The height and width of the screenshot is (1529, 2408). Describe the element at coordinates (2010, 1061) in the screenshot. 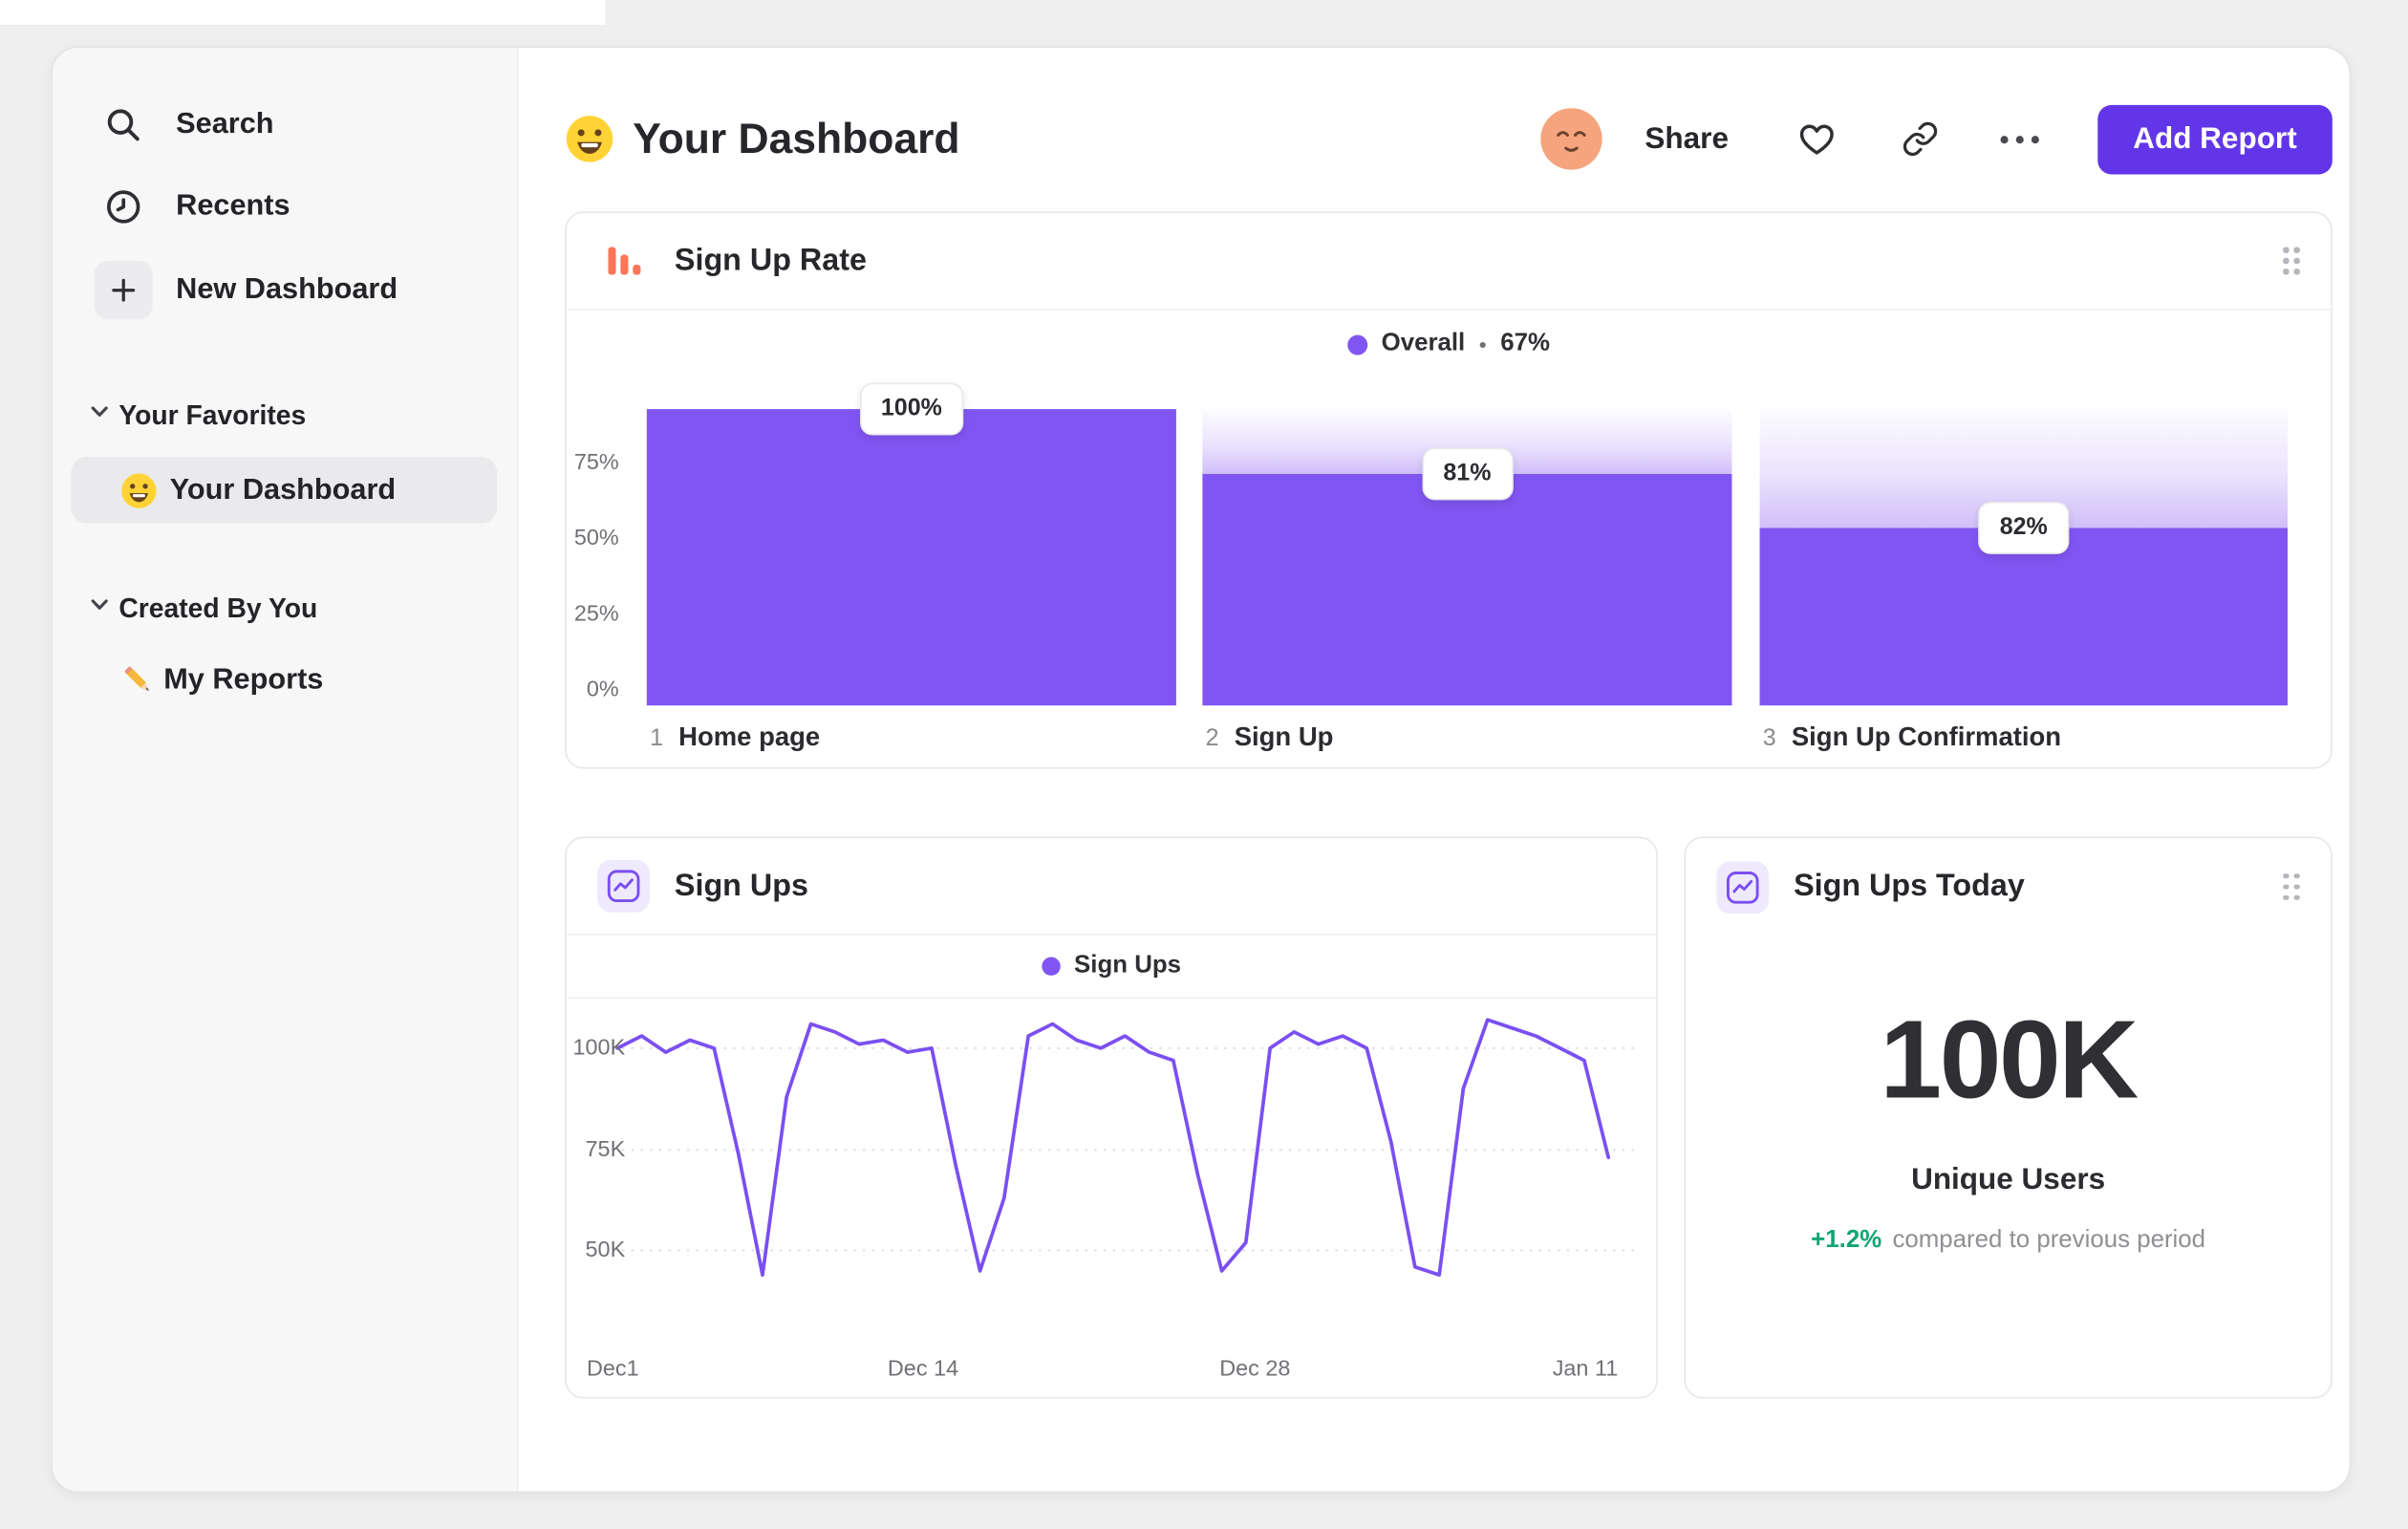

I see `kpi-value: 100K` at that location.